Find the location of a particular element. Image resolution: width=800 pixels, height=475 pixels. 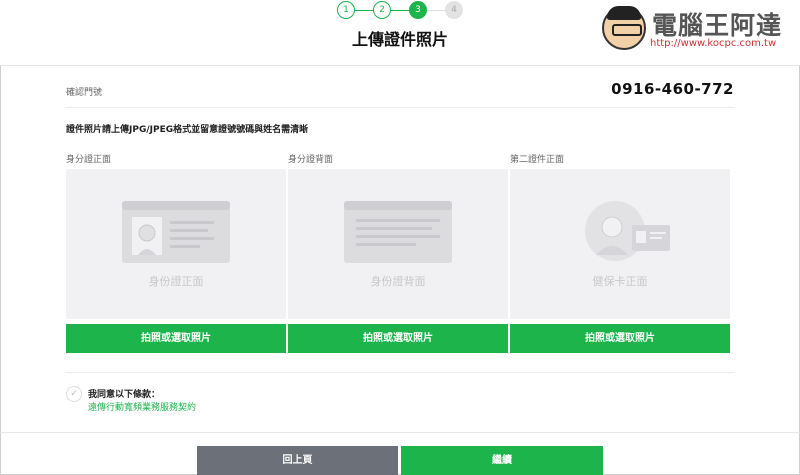

card-label: 第二證件正面 is located at coordinates (537, 160).